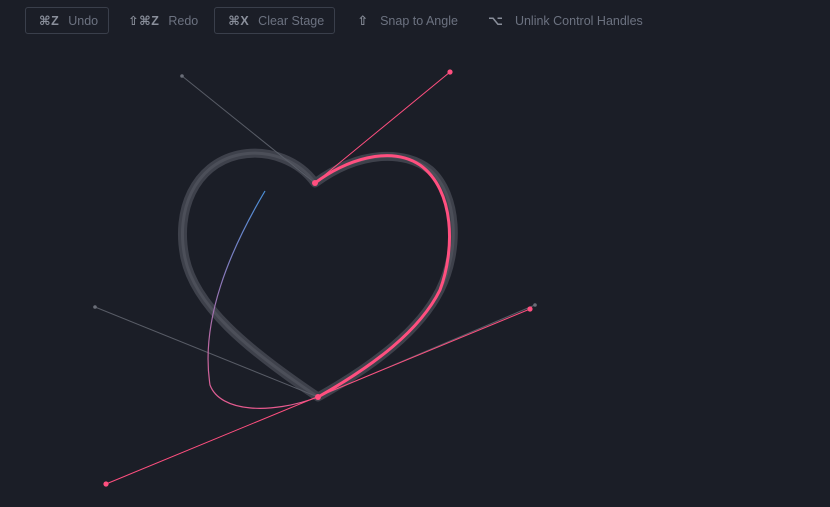  I want to click on control-handle-line-gray-top, so click(248, 129).